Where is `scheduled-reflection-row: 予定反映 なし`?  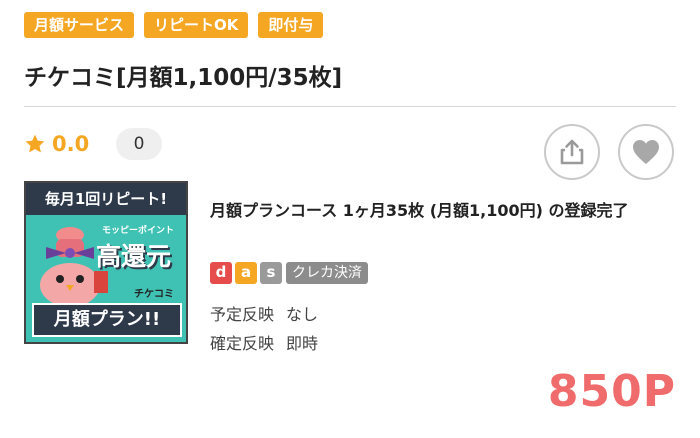
scheduled-reflection-row: 予定反映 なし is located at coordinates (264, 313).